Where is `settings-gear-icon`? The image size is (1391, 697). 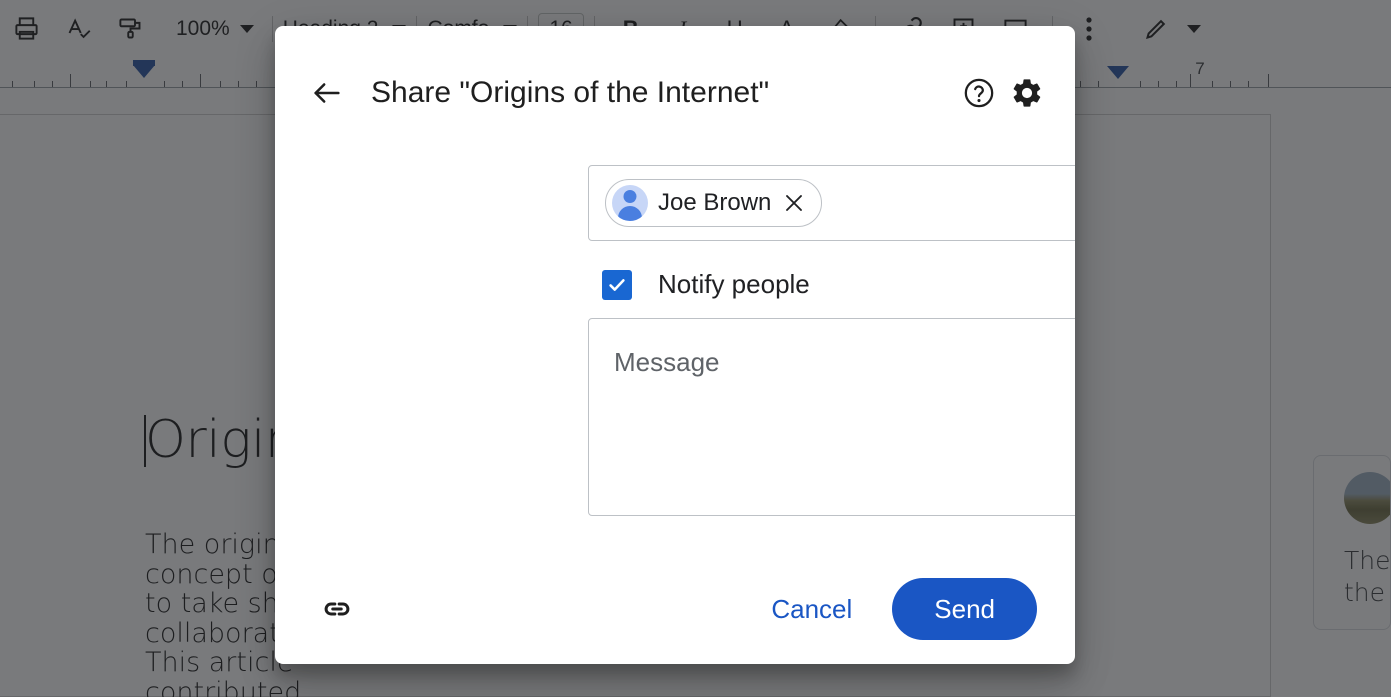
settings-gear-icon is located at coordinates (1027, 93).